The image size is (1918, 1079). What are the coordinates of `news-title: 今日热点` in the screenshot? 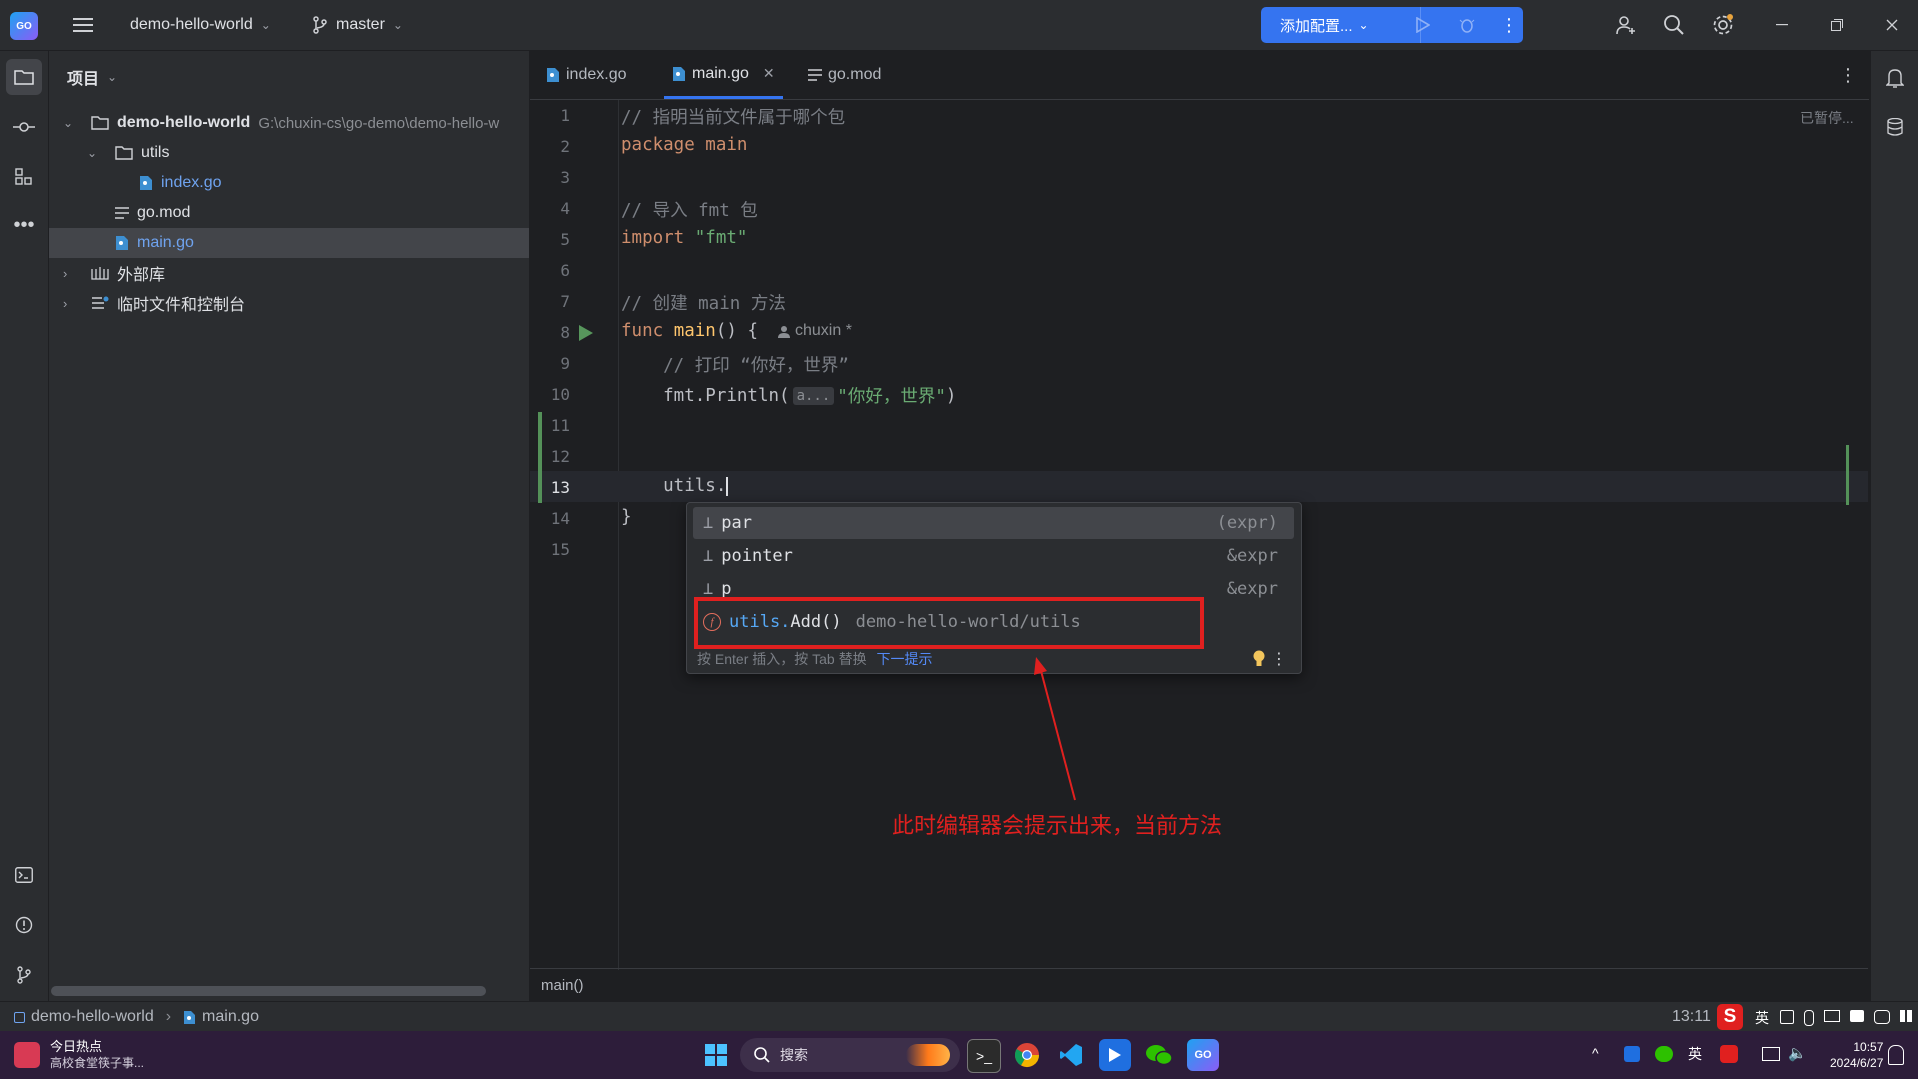 It's located at (76, 1046).